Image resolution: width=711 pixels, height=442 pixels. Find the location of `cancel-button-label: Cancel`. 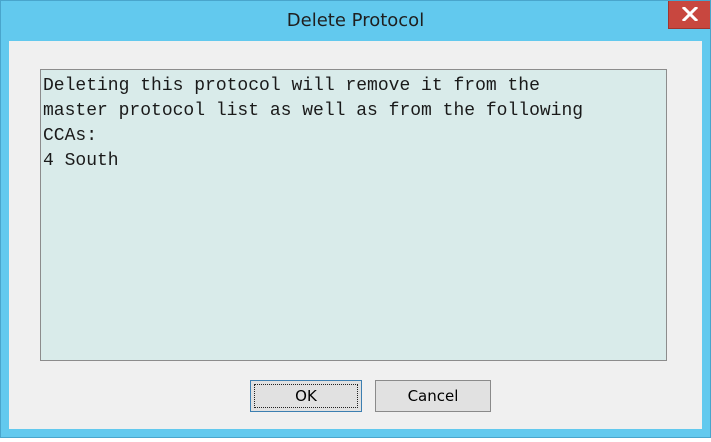

cancel-button-label: Cancel is located at coordinates (433, 396).